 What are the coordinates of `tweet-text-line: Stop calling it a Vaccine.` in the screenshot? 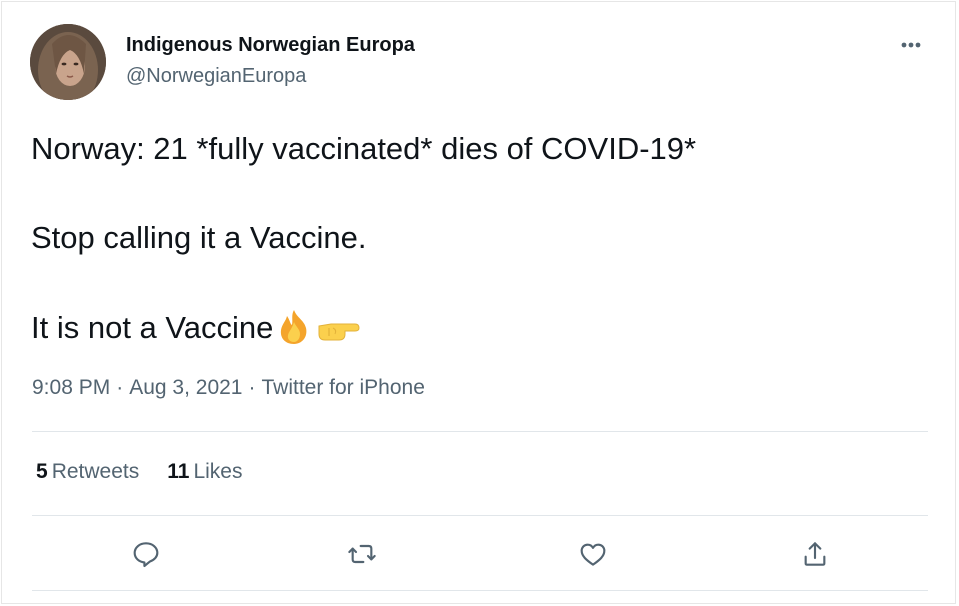 It's located at (199, 237).